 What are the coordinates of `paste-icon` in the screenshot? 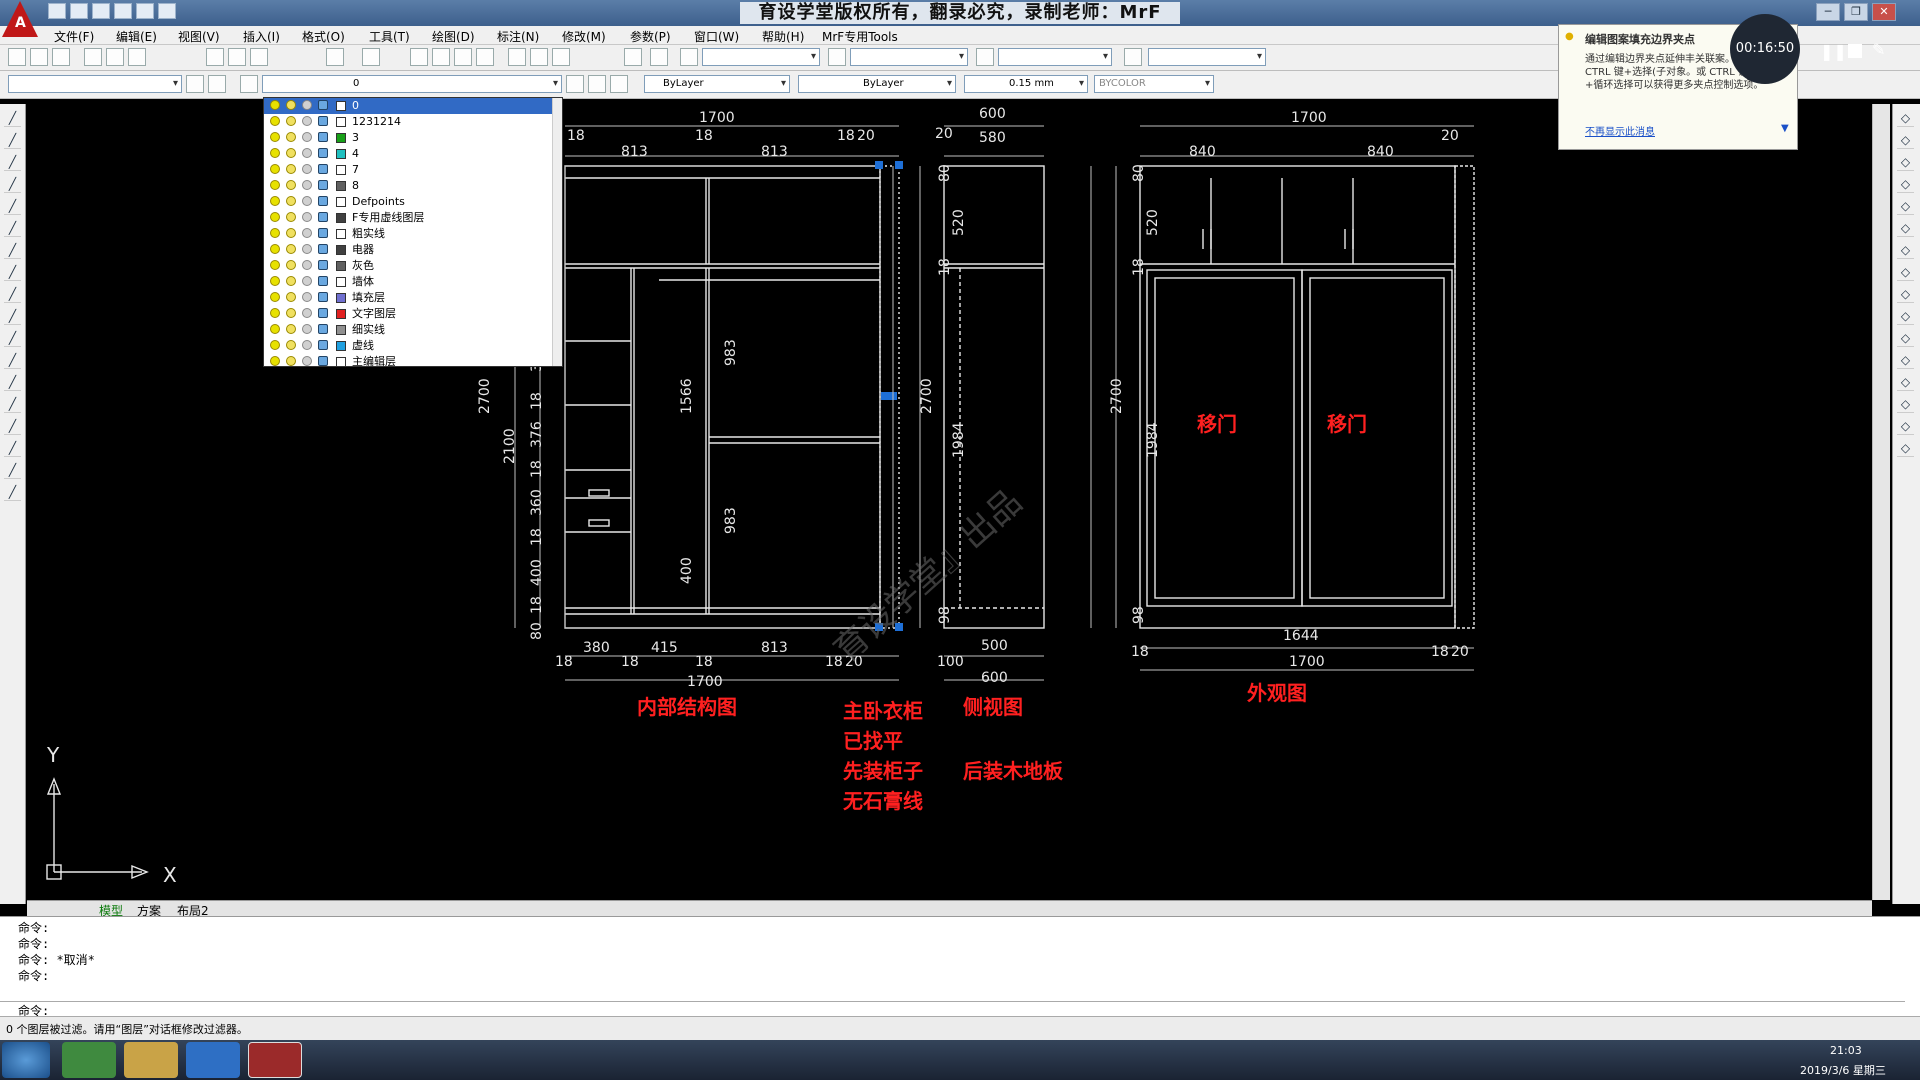 It's located at (259, 57).